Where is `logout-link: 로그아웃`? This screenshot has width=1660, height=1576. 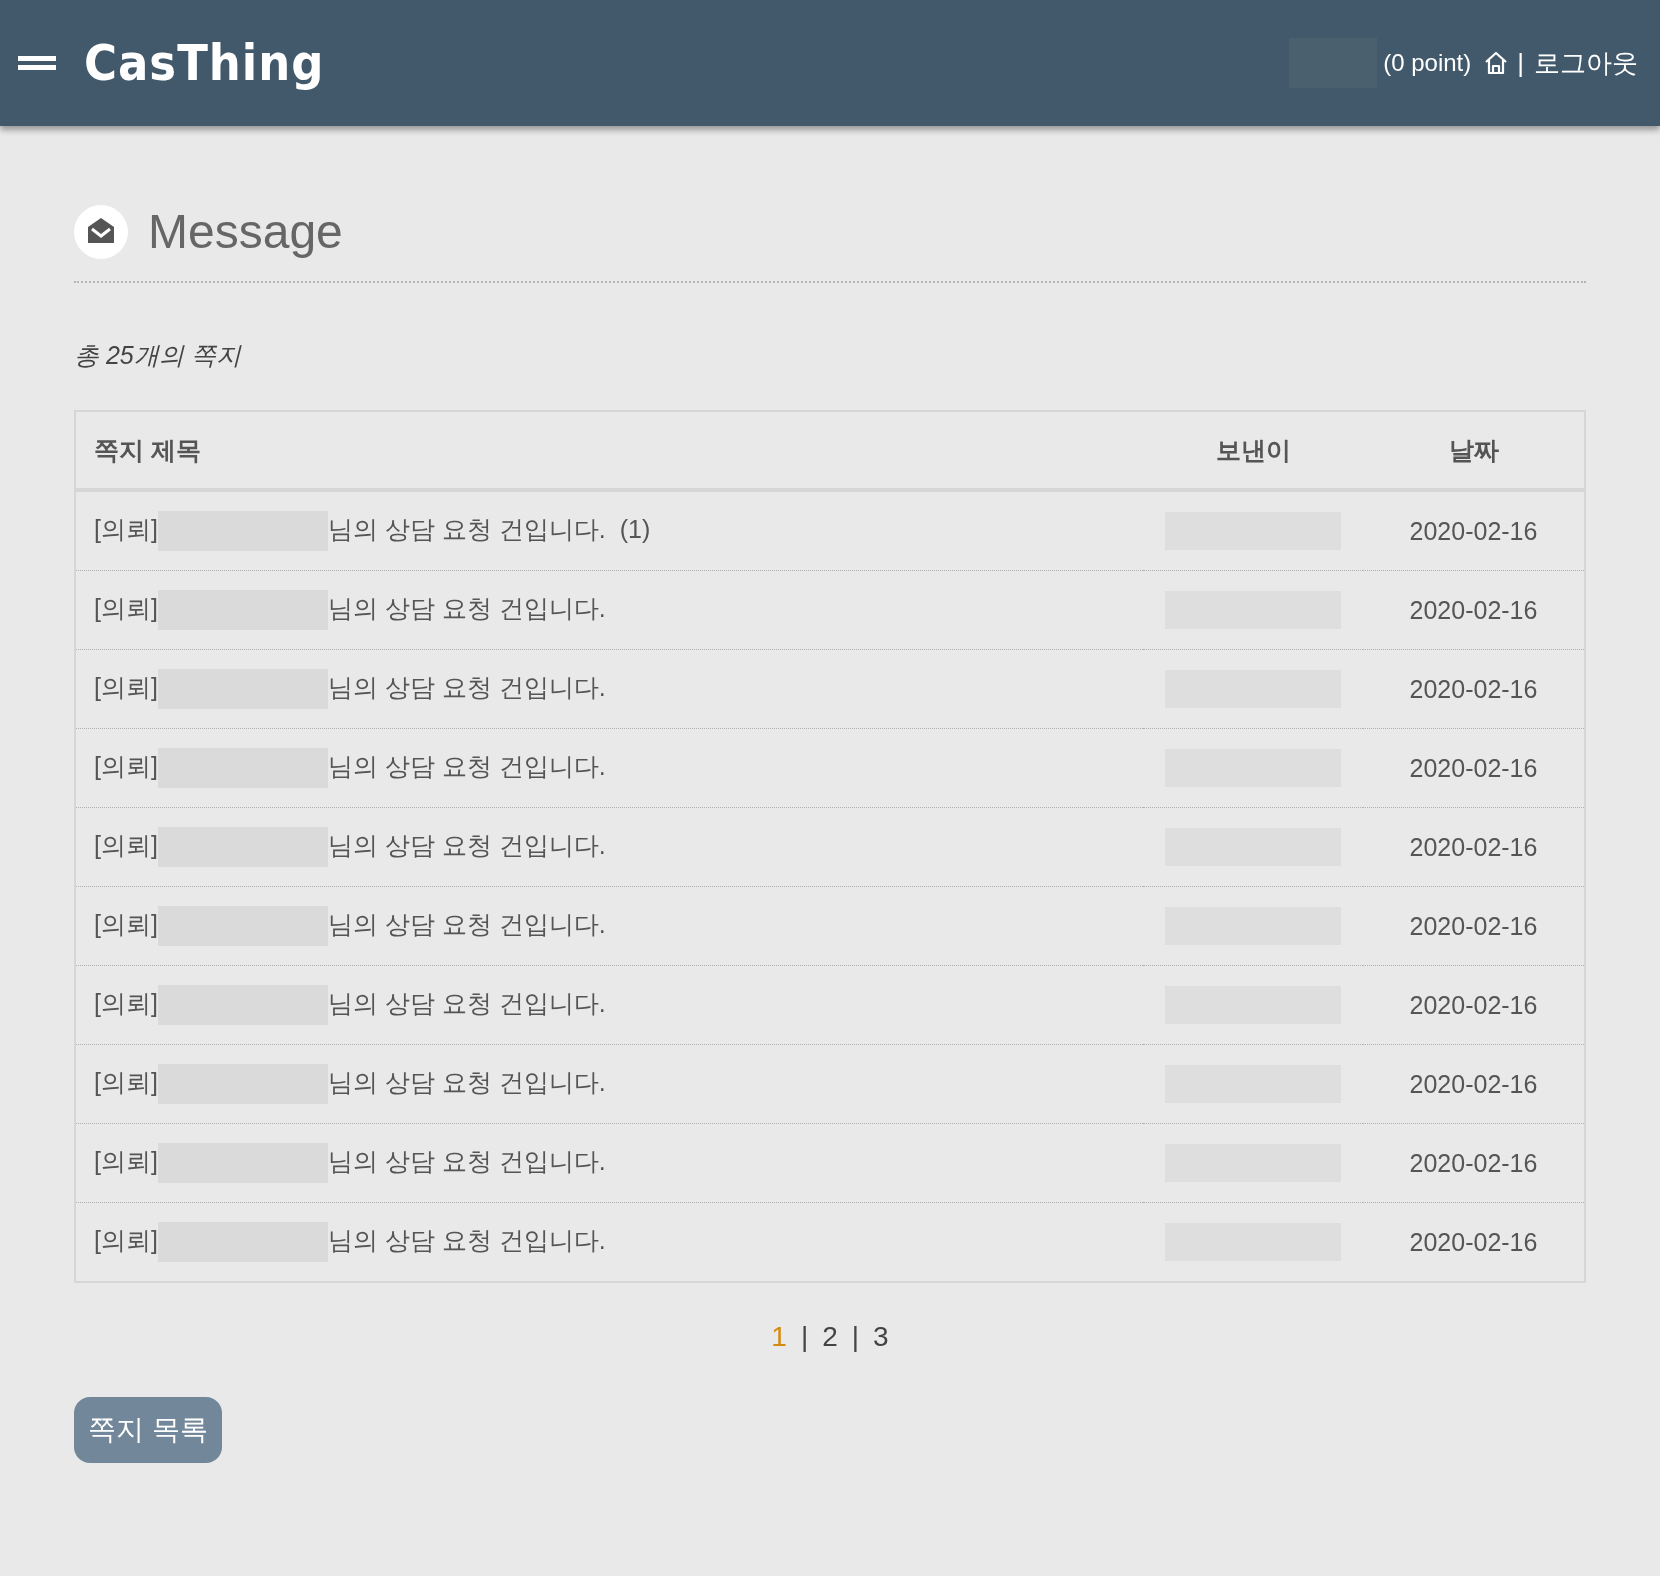 logout-link: 로그아웃 is located at coordinates (1586, 63).